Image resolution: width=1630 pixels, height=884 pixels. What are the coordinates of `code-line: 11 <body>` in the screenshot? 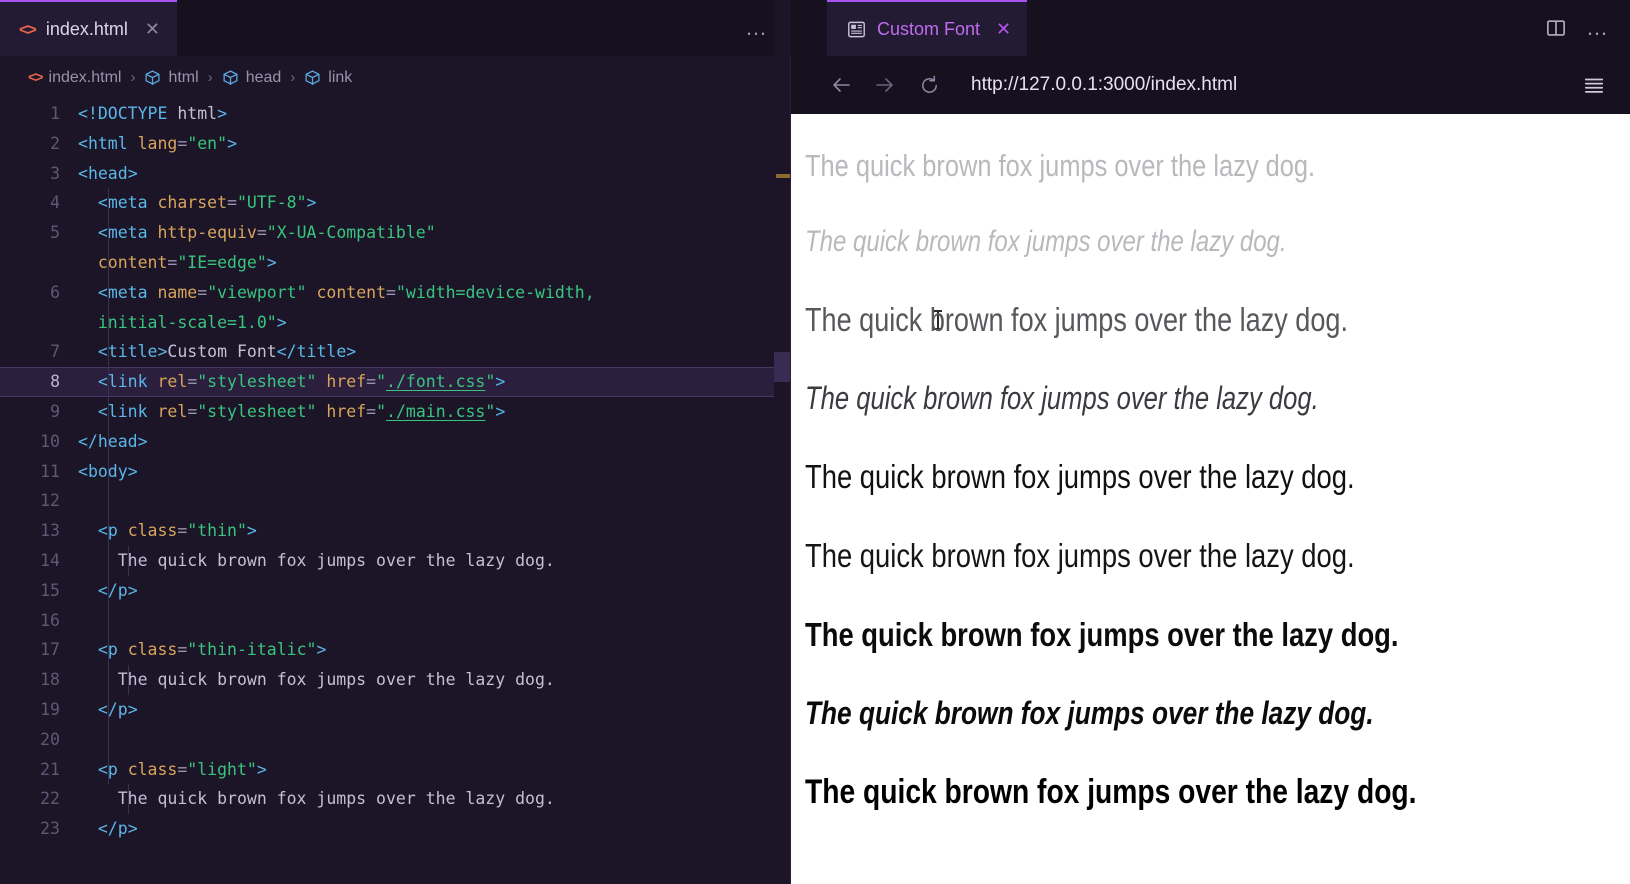 It's located at (395, 472).